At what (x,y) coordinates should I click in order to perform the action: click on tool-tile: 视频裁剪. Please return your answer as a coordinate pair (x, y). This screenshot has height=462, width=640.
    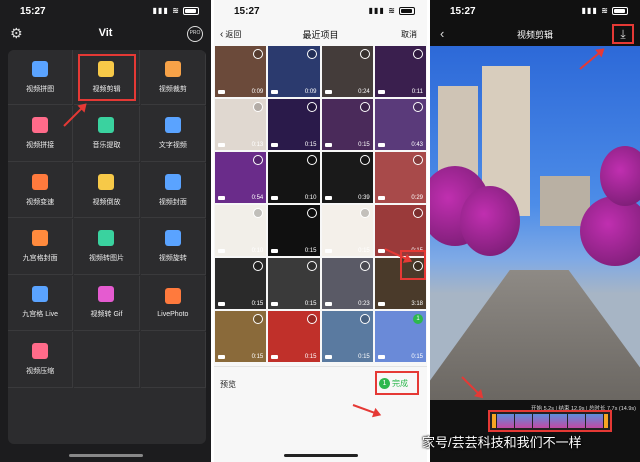
    Looking at the image, I should click on (173, 78).